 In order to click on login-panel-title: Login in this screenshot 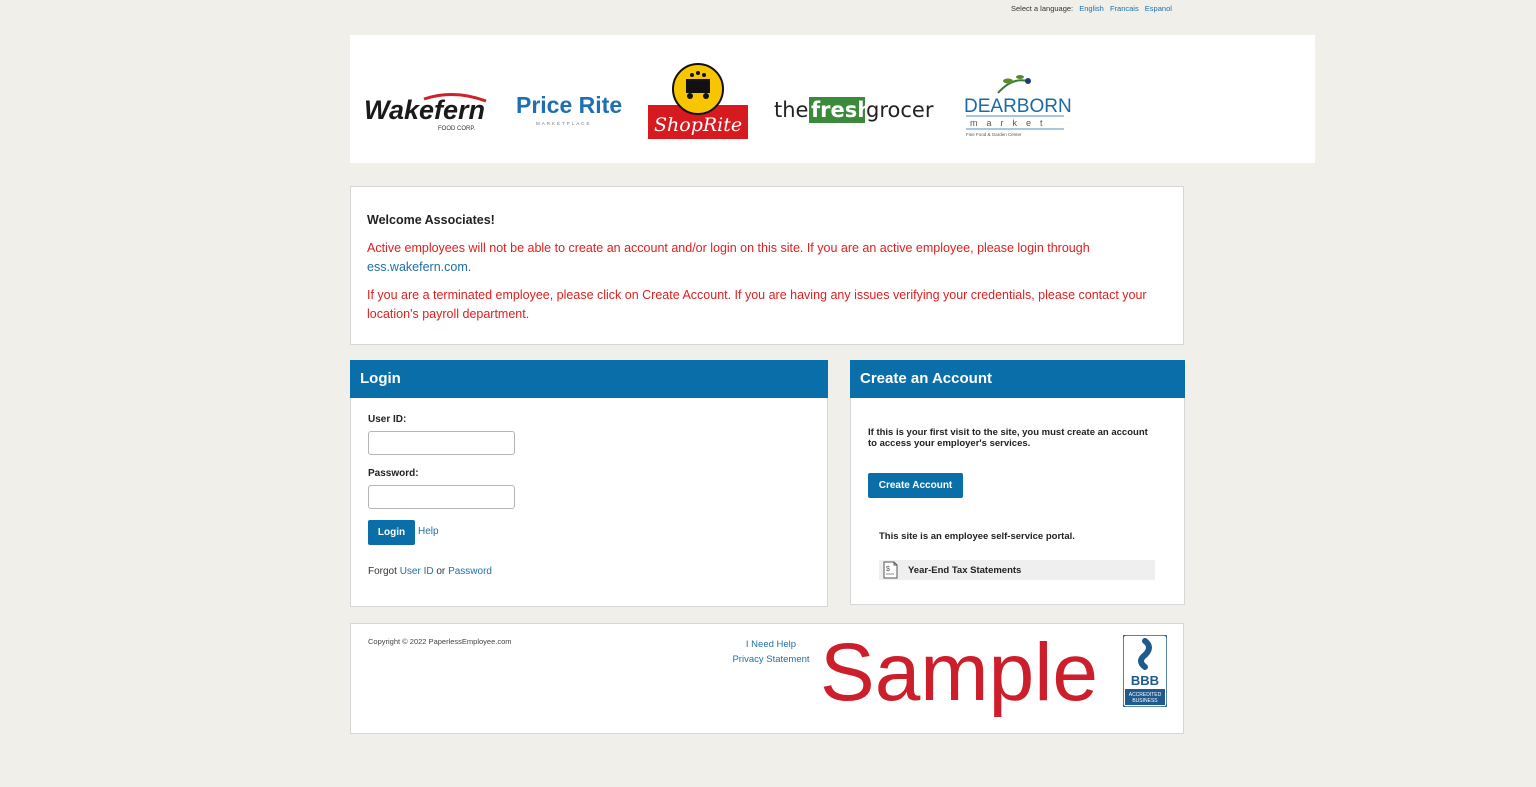, I will do `click(589, 379)`.